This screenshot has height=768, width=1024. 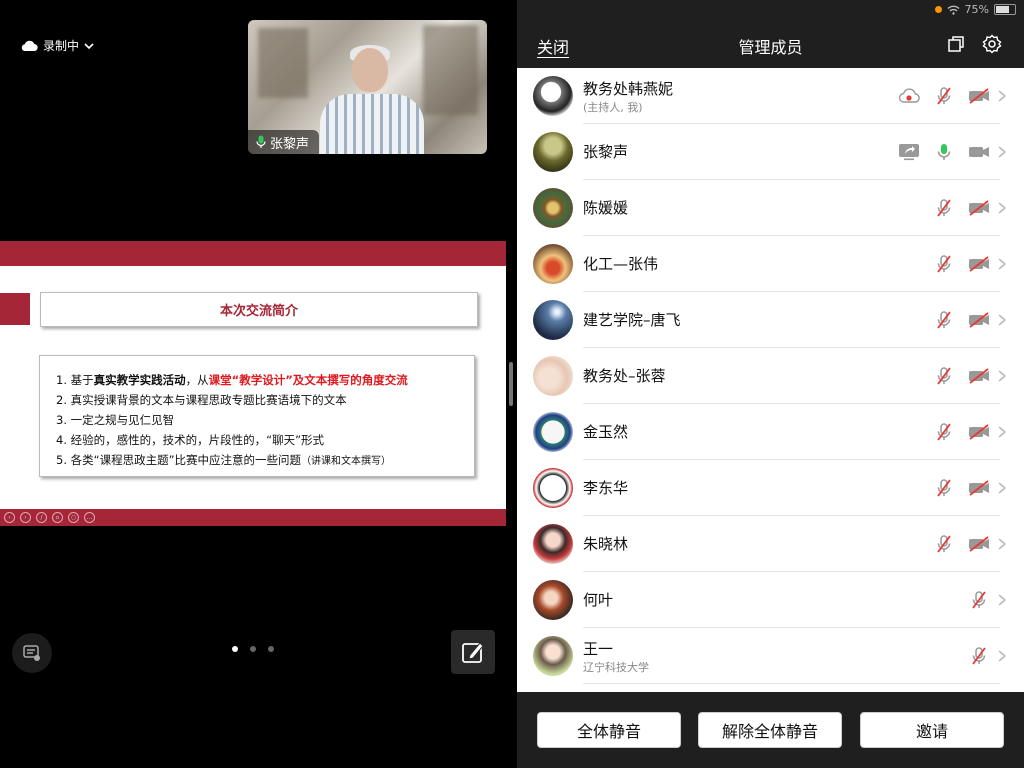 I want to click on member-name: 金玉然, so click(x=606, y=432).